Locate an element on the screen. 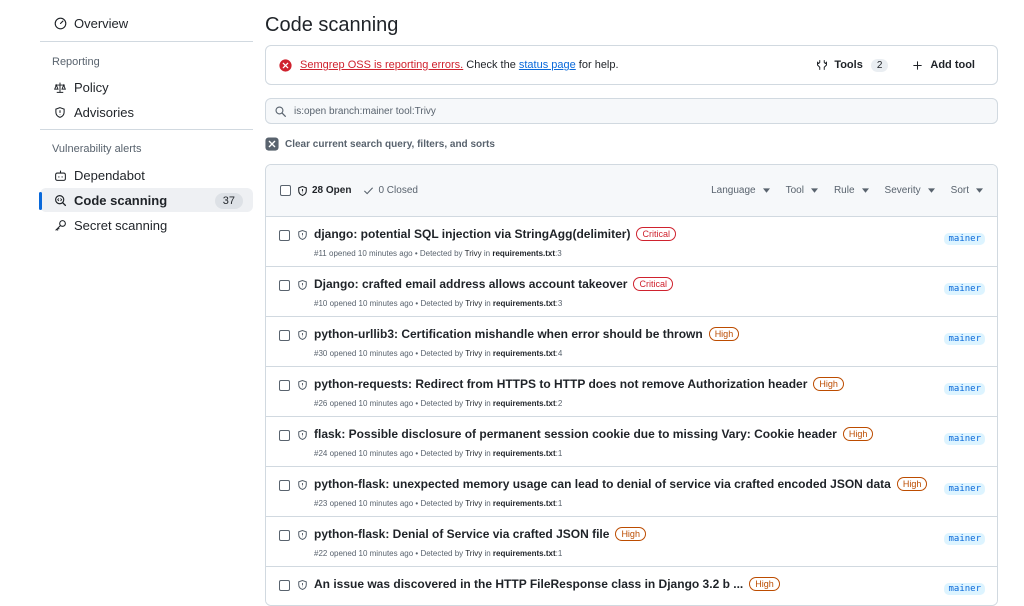 This screenshot has height=606, width=1024. tools-button: Tools 2 is located at coordinates (852, 65).